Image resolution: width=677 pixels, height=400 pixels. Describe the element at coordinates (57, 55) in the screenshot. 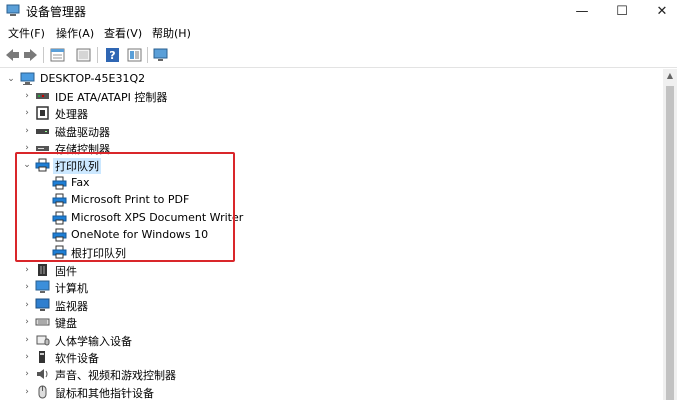

I see `properties-icon` at that location.